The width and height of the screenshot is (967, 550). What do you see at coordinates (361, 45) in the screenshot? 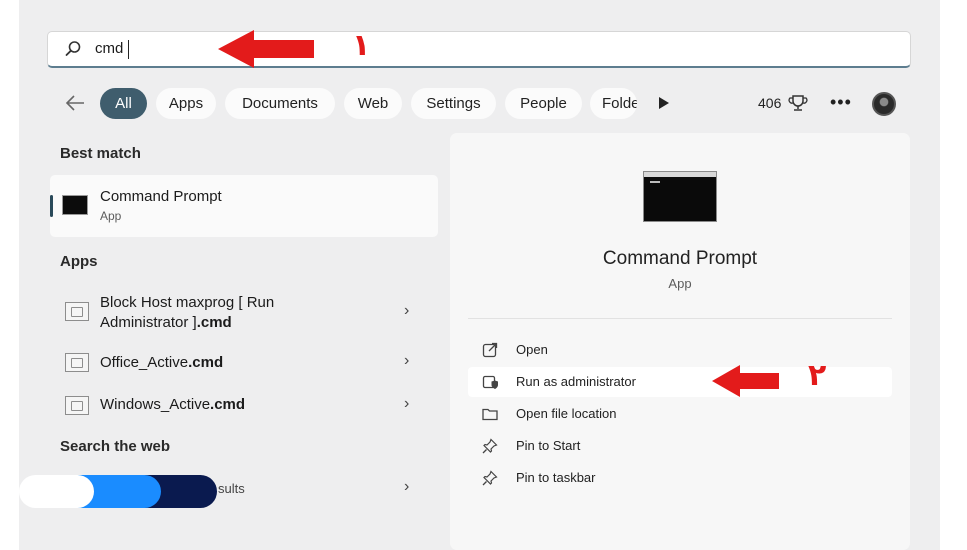
I see `annotation-number-1: ١` at bounding box center [361, 45].